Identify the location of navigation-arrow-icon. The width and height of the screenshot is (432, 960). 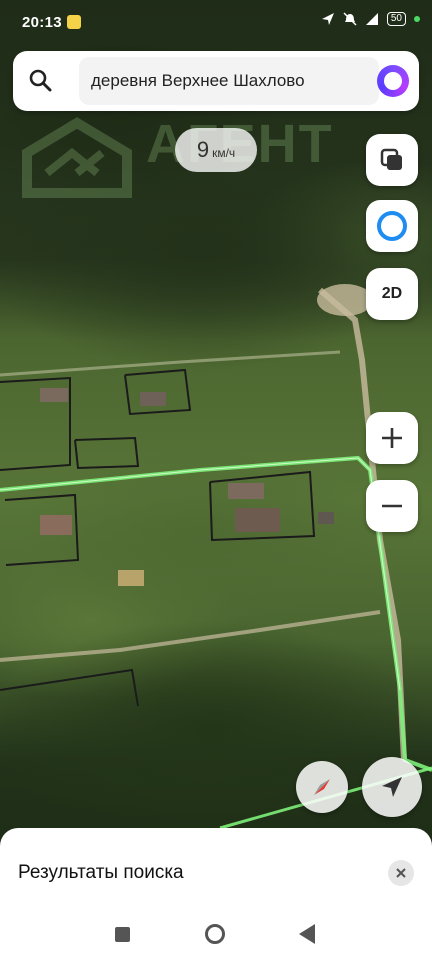
(392, 787).